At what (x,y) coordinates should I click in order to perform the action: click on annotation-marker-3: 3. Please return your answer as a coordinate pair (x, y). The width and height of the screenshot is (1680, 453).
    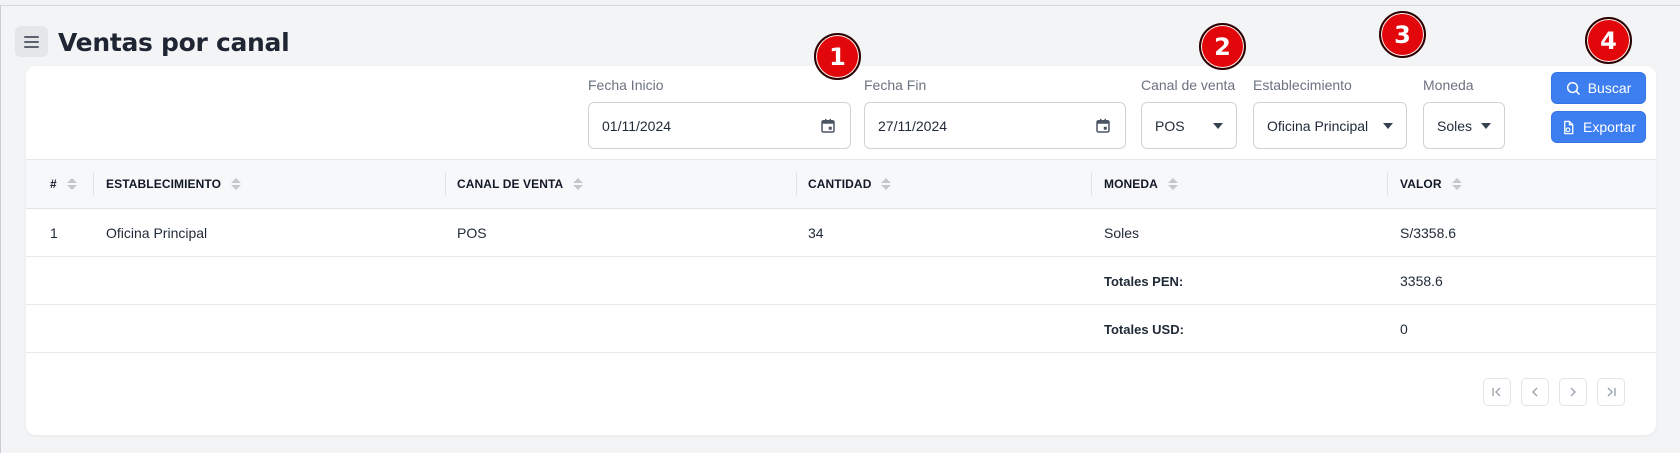
    Looking at the image, I should click on (1402, 34).